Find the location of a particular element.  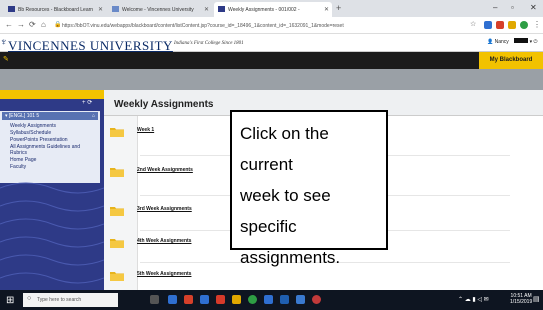

item-link-week-4: 4th Week Assignments is located at coordinates (164, 241).